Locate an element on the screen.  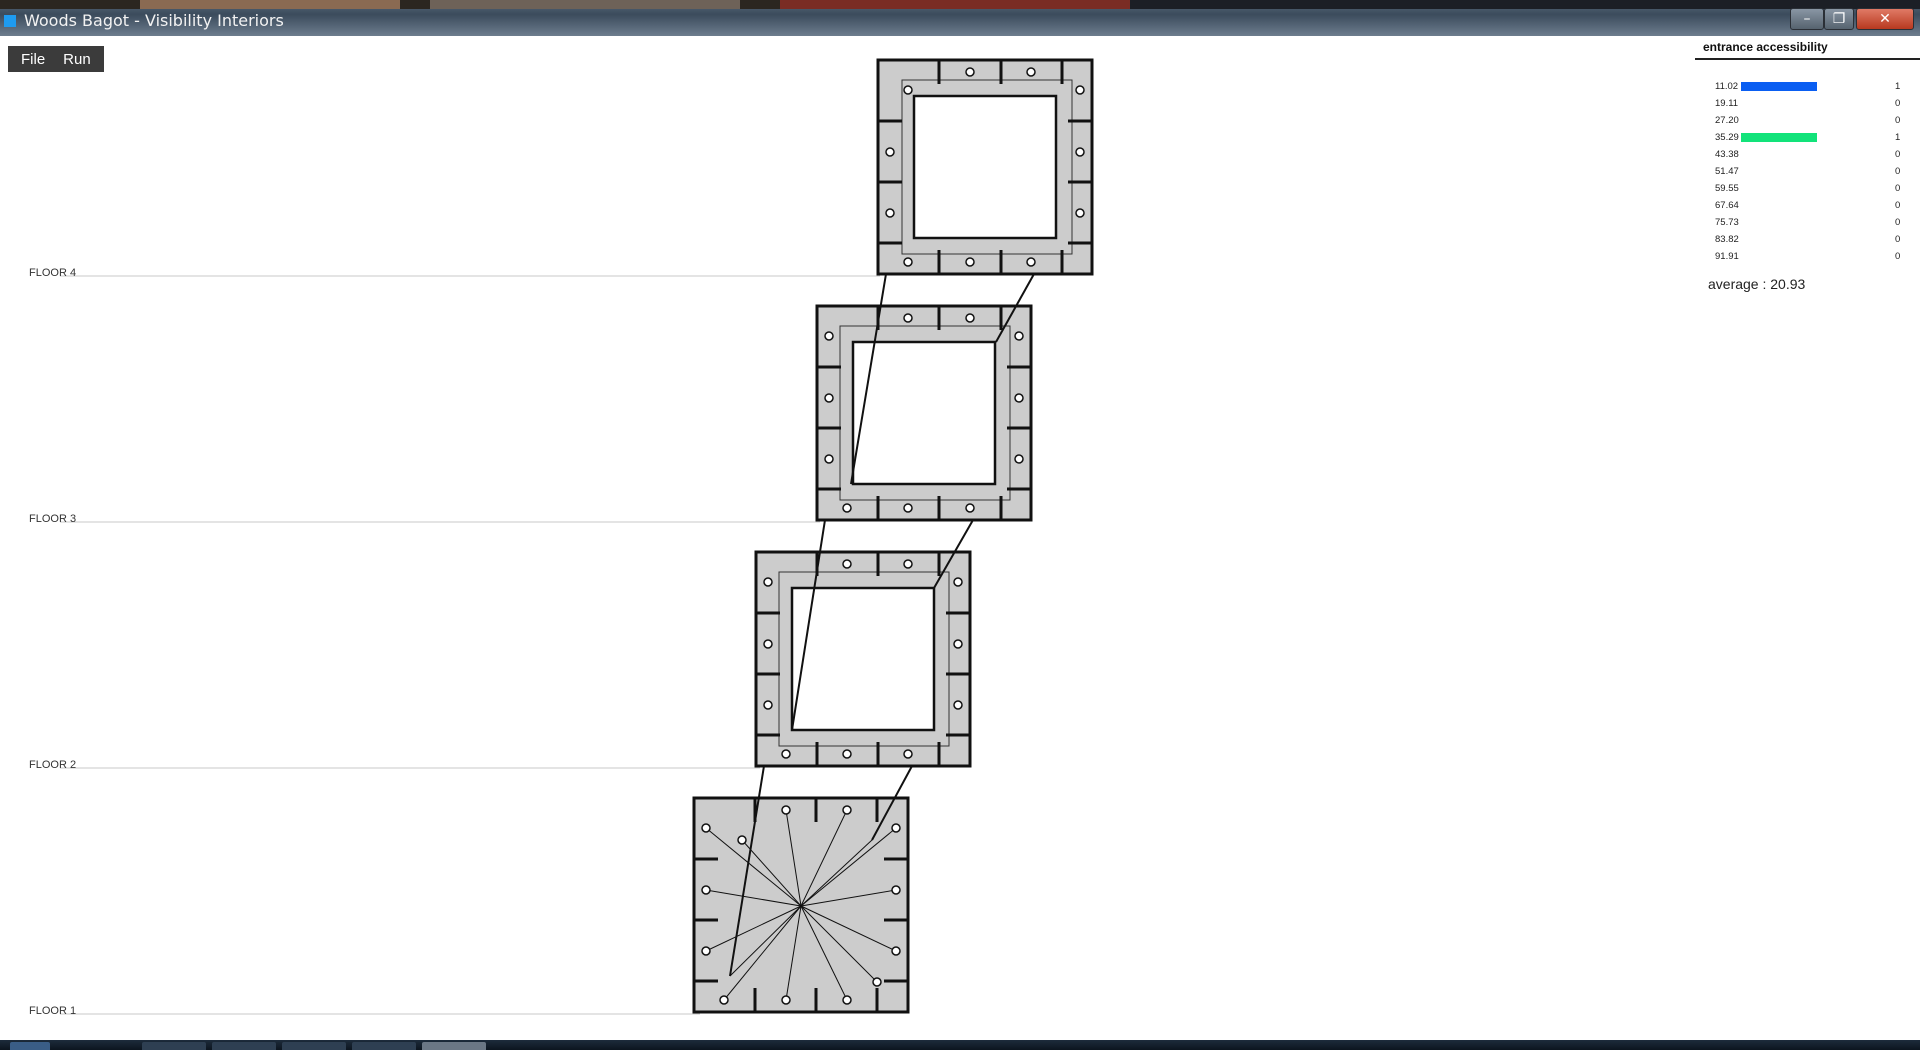
legend-bin-value: 59.55 is located at coordinates (1727, 188).